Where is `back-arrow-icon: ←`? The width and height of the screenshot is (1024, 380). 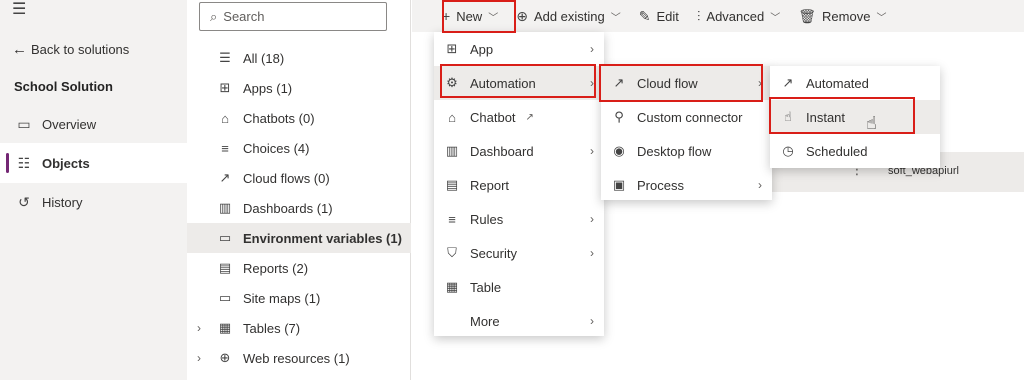
back-arrow-icon: ← is located at coordinates (19, 49).